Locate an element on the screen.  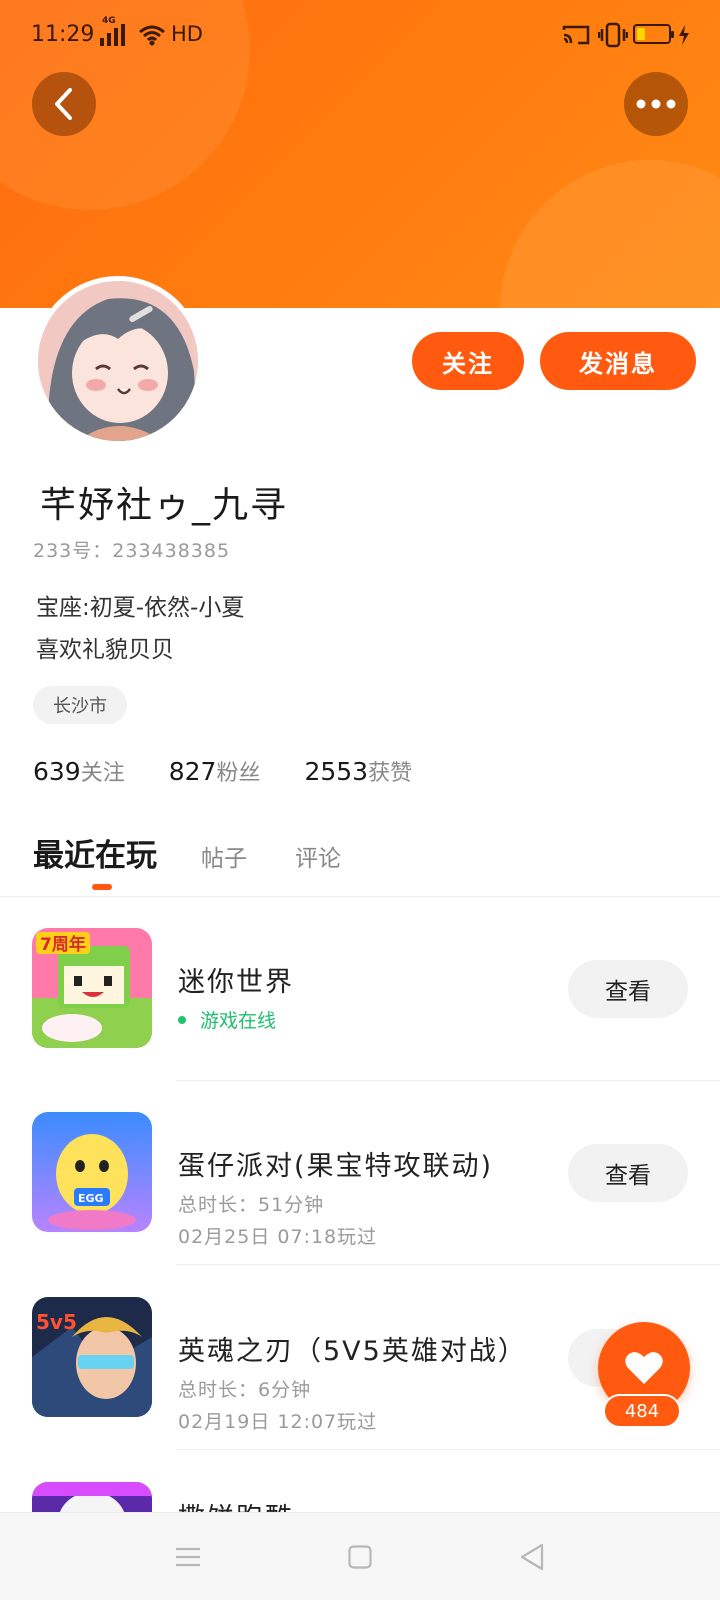
profile-stats: 639关注 827粉丝 2553获赞 is located at coordinates (222, 771).